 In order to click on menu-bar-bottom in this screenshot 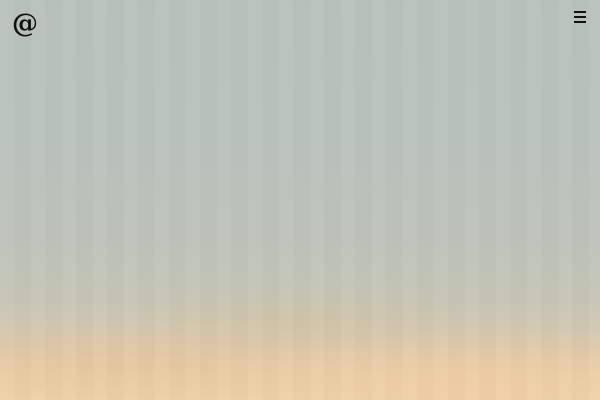, I will do `click(580, 22)`.